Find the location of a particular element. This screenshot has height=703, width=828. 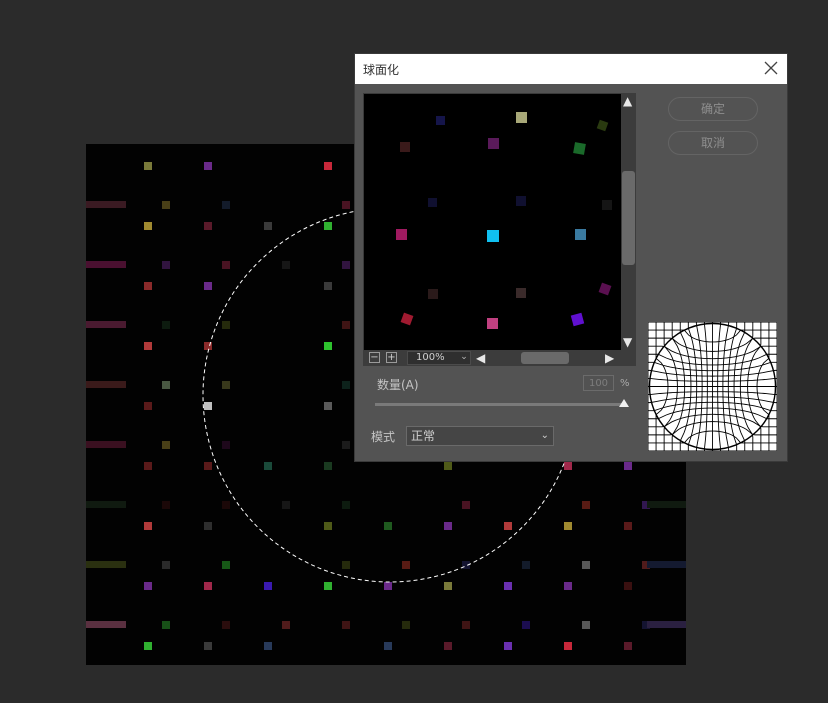

preview-vertical-scrollbar: ▲ ▼ is located at coordinates (628, 221).